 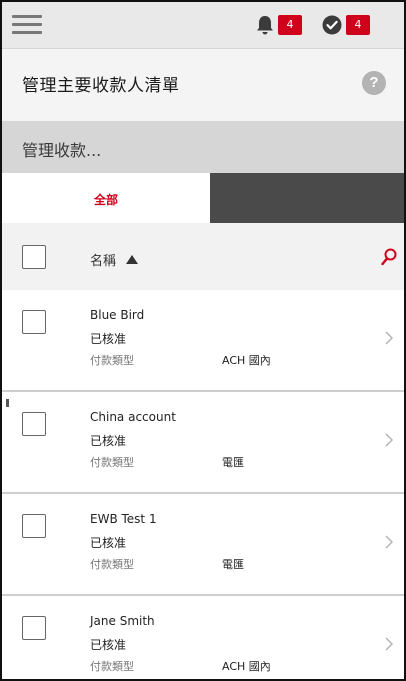 What do you see at coordinates (122, 621) in the screenshot?
I see `payee-name: Jane Smith` at bounding box center [122, 621].